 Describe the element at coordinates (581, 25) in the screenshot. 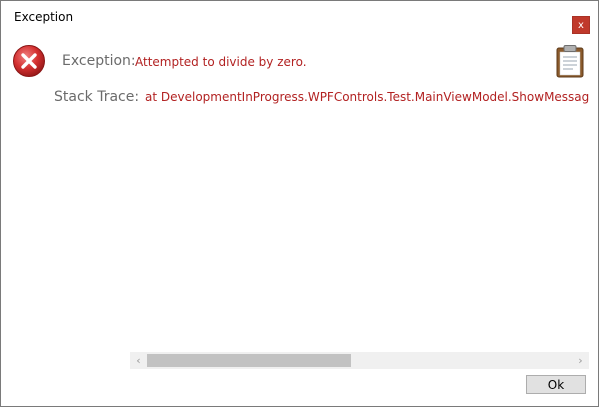

I see `close-button: x` at that location.